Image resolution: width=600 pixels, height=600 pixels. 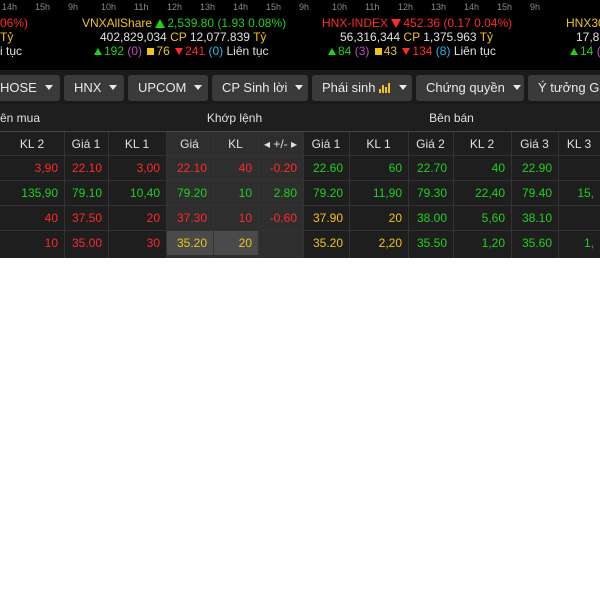 I want to click on table-cell: 1,, so click(x=588, y=243).